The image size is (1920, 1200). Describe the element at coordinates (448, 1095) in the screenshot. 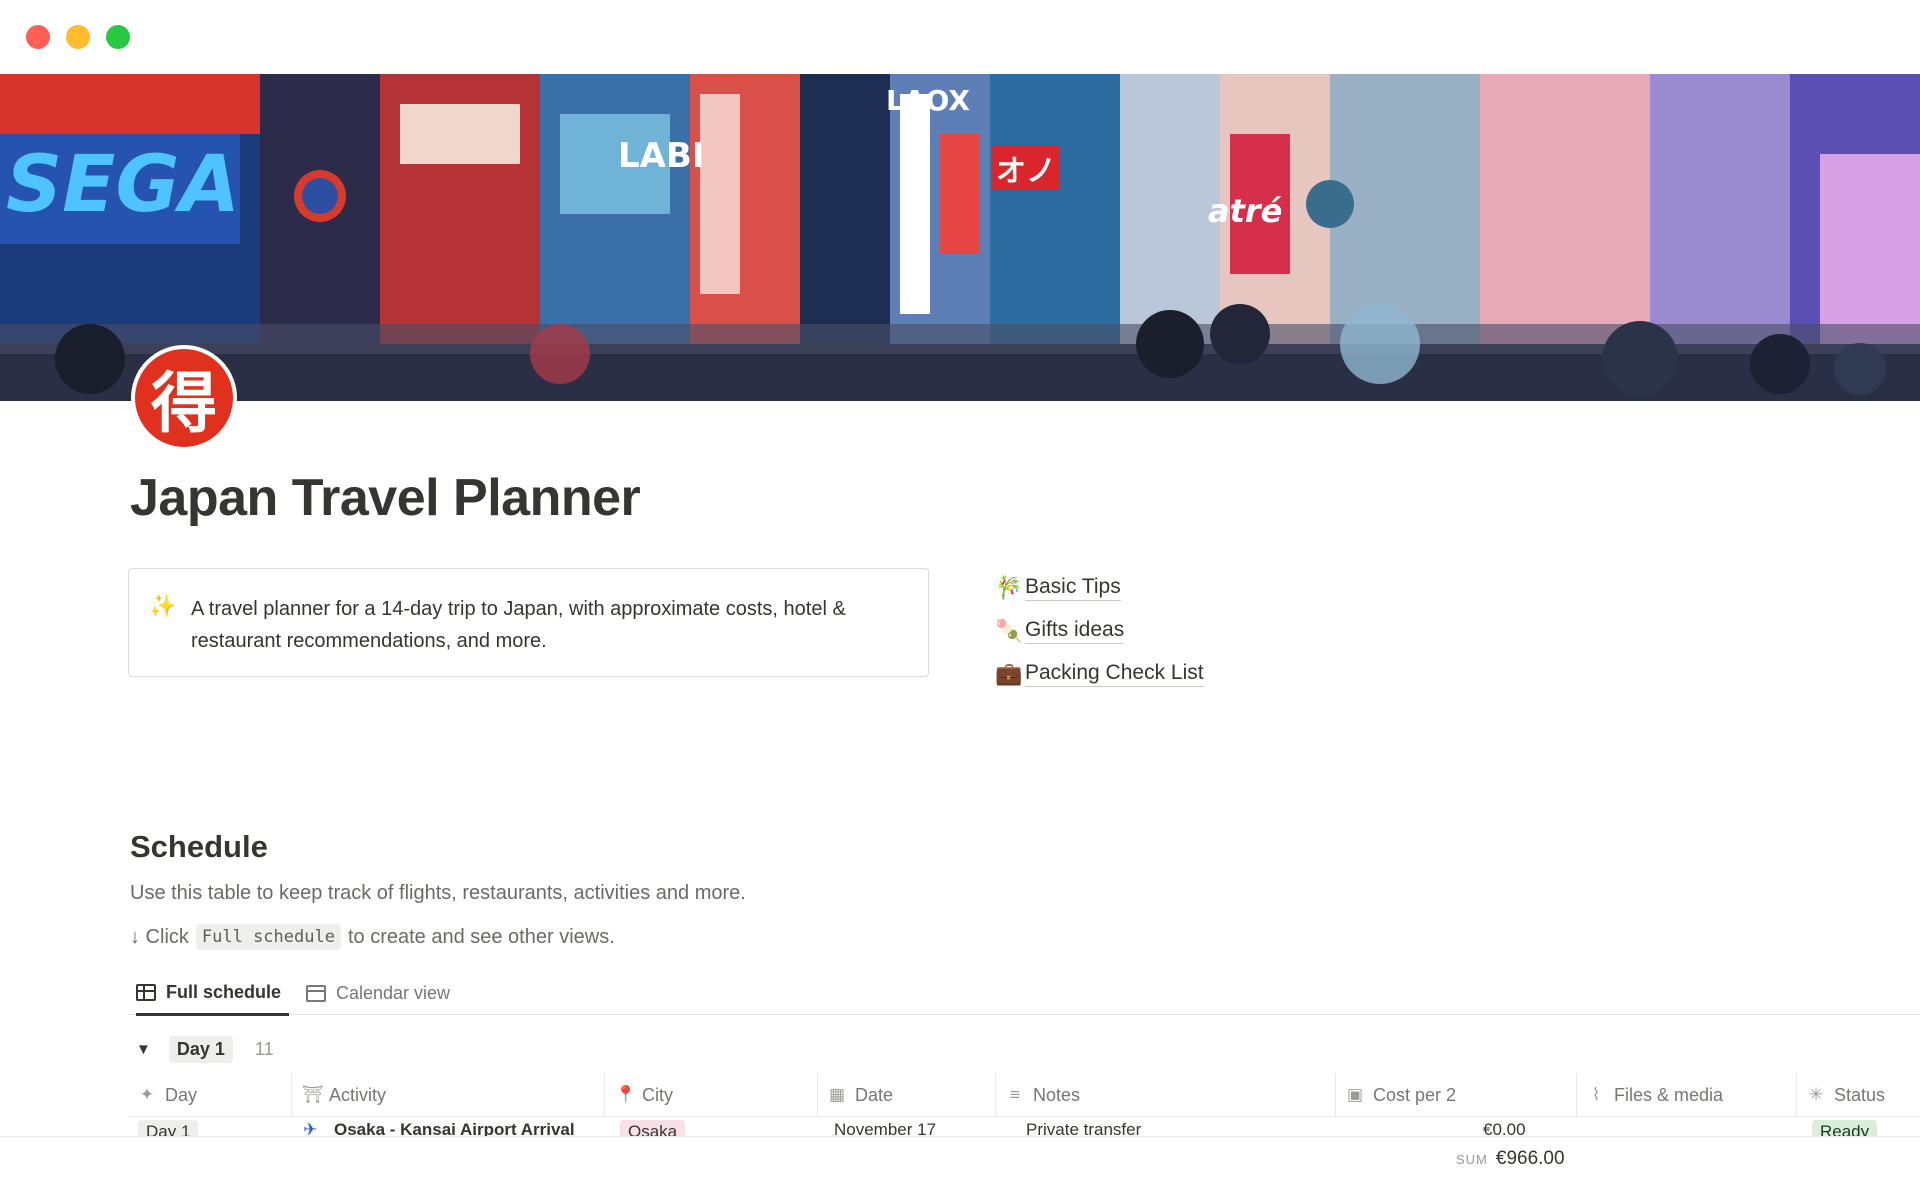

I see `column-activity: ⛩ Activity` at that location.